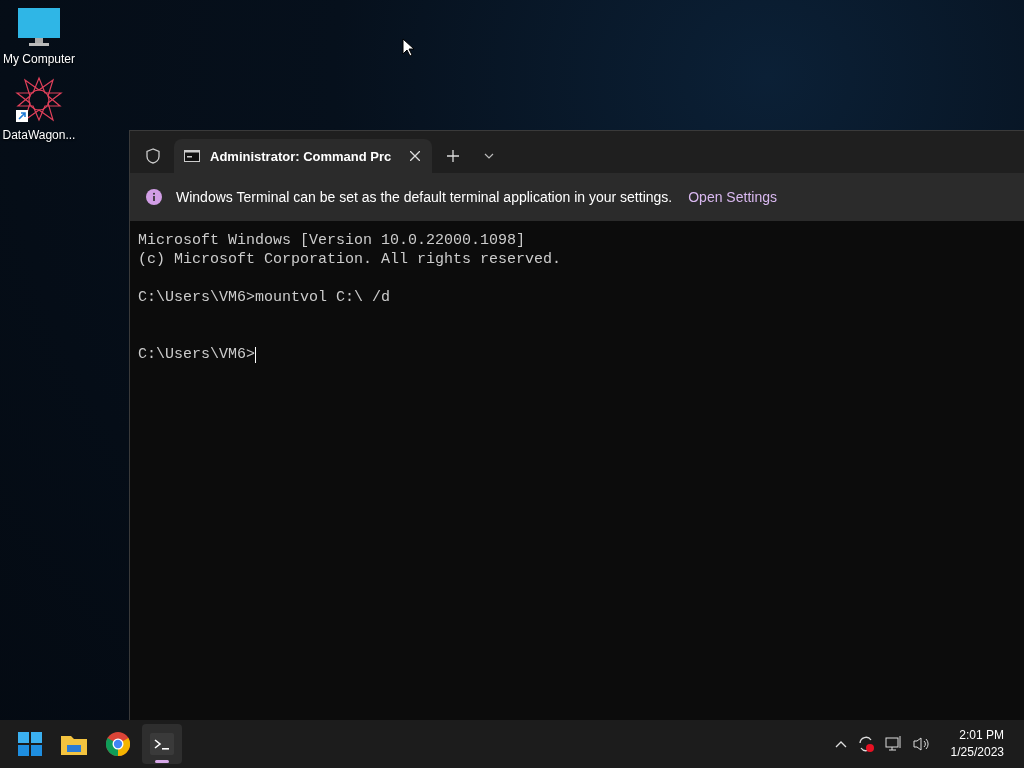  I want to click on tab-title: Administrator: Command Prc, so click(301, 156).